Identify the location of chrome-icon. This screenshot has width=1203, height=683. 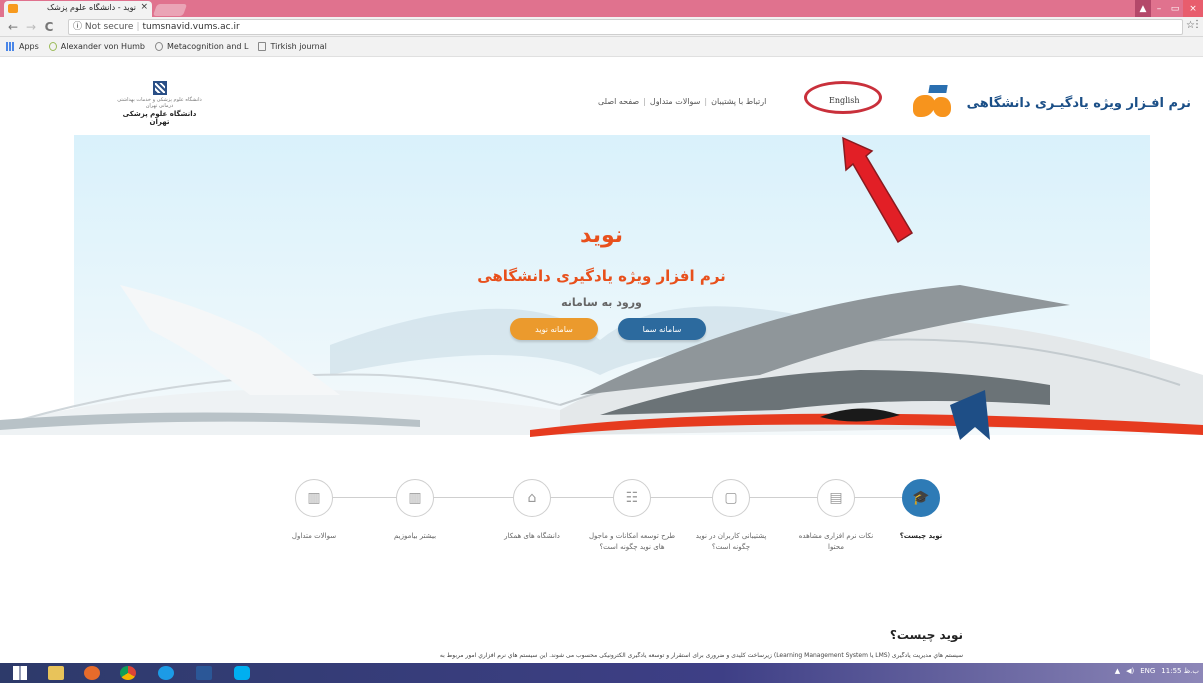
(128, 673).